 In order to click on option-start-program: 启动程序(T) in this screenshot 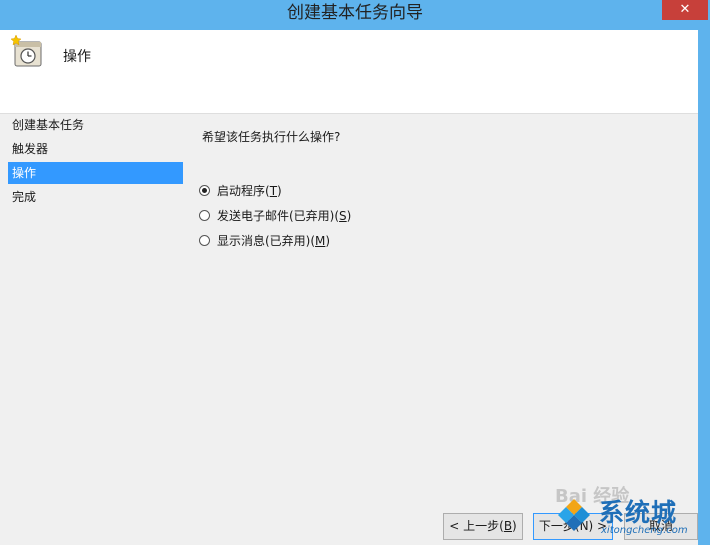, I will do `click(275, 190)`.